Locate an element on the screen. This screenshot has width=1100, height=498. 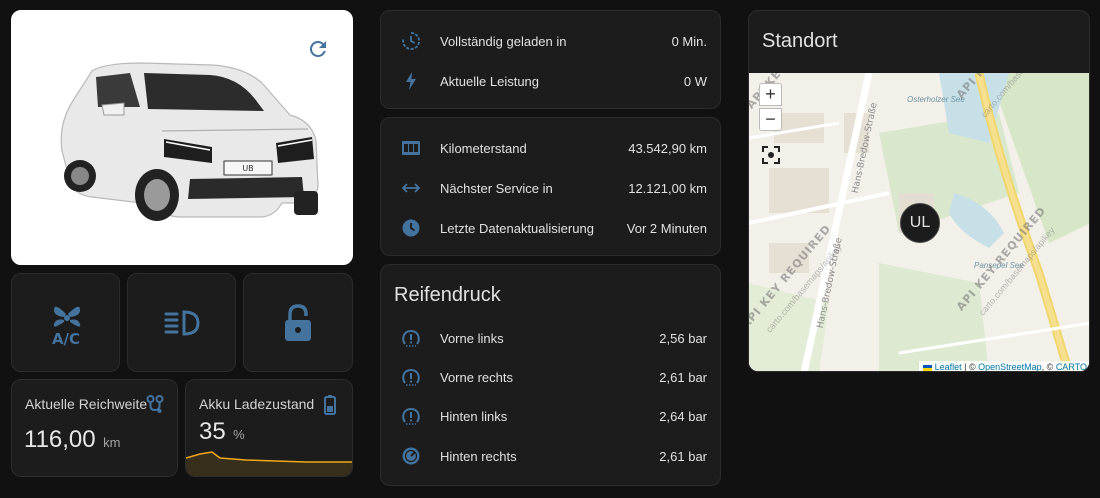
row-label: Hinten rechts is located at coordinates (478, 456).